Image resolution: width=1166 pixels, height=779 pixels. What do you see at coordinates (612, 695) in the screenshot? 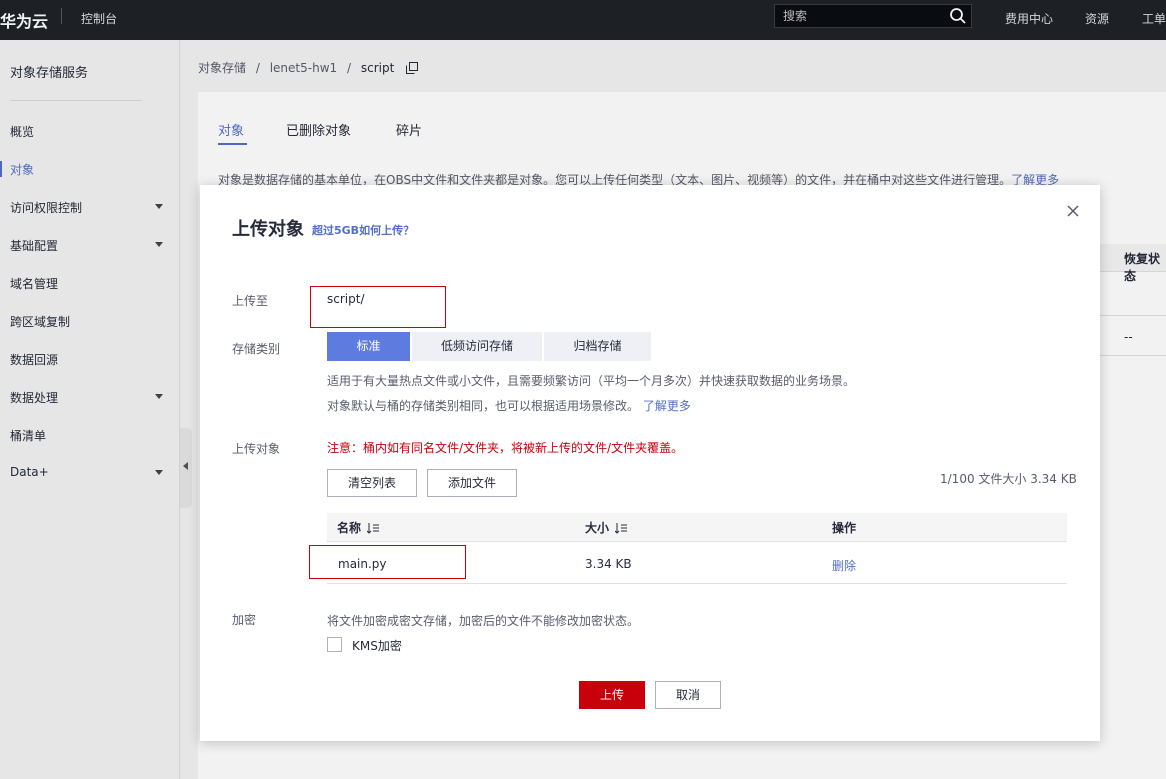
I see `upload-button: 上传` at bounding box center [612, 695].